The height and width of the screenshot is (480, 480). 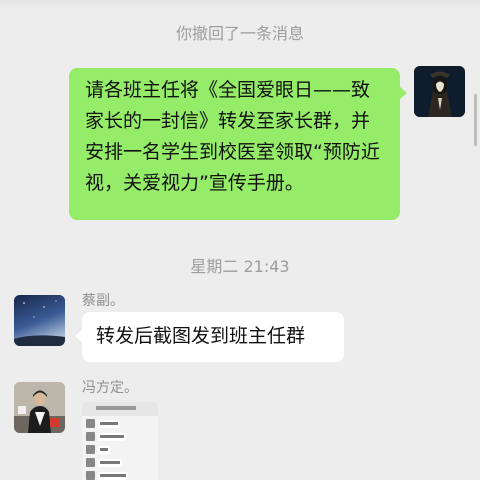 I want to click on silhouette-avatar-icon, so click(x=439, y=91).